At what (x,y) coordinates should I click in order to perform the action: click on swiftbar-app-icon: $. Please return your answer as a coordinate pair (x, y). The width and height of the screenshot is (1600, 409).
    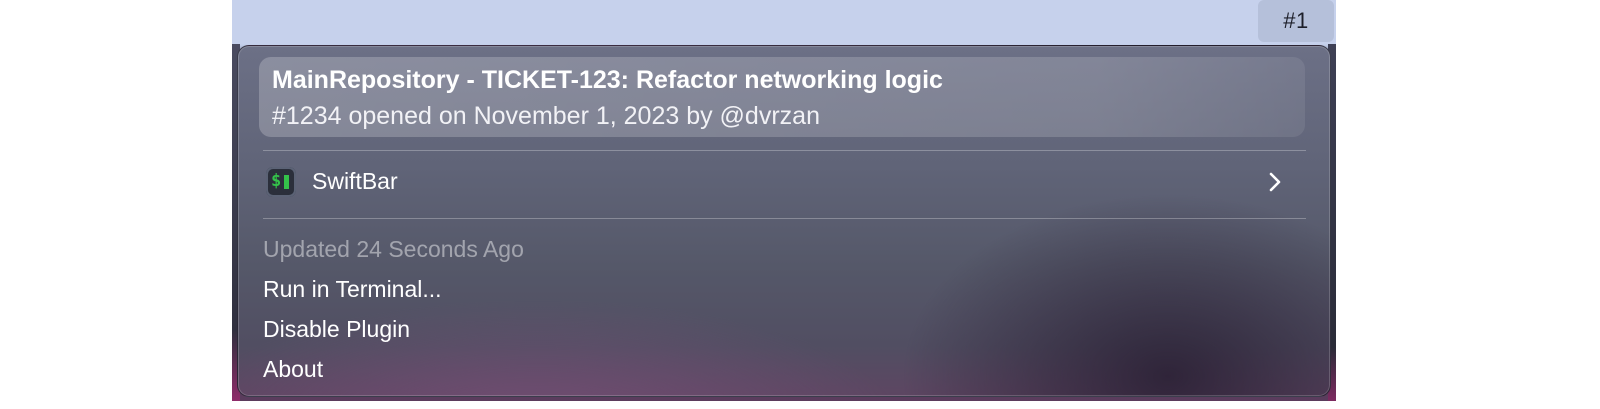
    Looking at the image, I should click on (281, 182).